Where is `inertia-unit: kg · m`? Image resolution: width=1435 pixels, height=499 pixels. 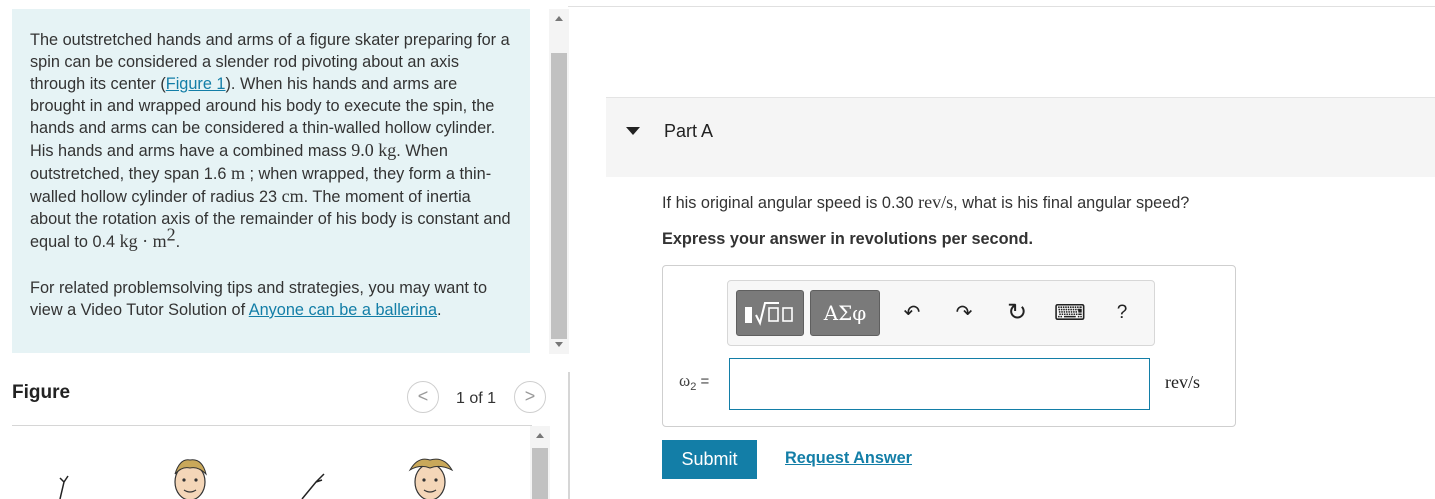 inertia-unit: kg · m is located at coordinates (143, 241).